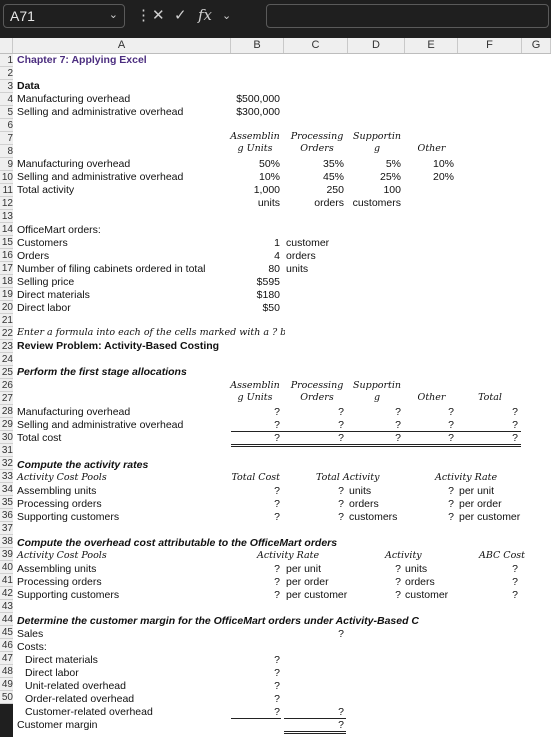  What do you see at coordinates (407, 16) in the screenshot?
I see `formula-input` at bounding box center [407, 16].